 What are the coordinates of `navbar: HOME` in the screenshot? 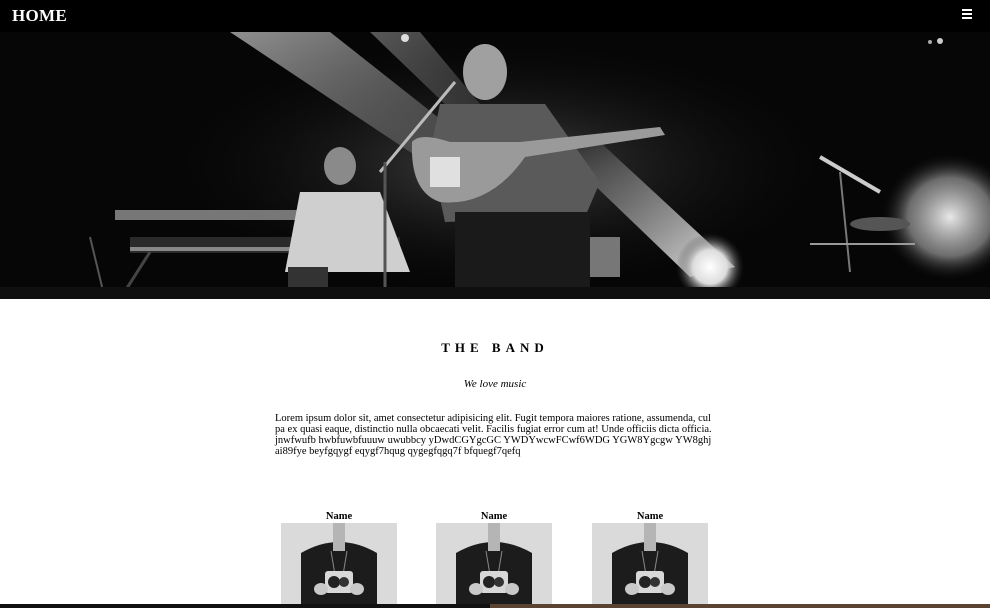 It's located at (495, 16).